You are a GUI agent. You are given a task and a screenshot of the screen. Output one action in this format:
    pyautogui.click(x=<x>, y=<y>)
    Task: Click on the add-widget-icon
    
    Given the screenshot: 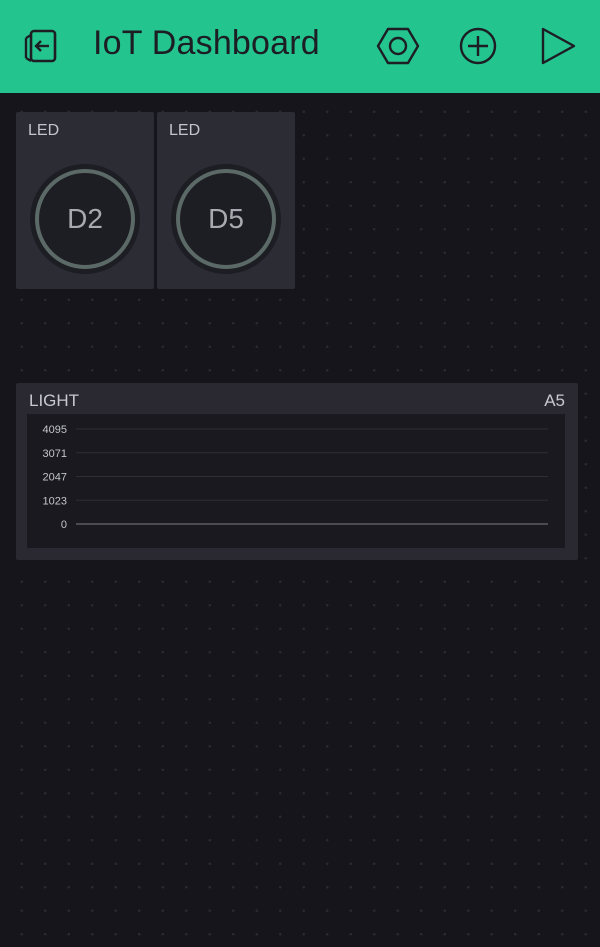 What is the action you would take?
    pyautogui.click(x=478, y=46)
    